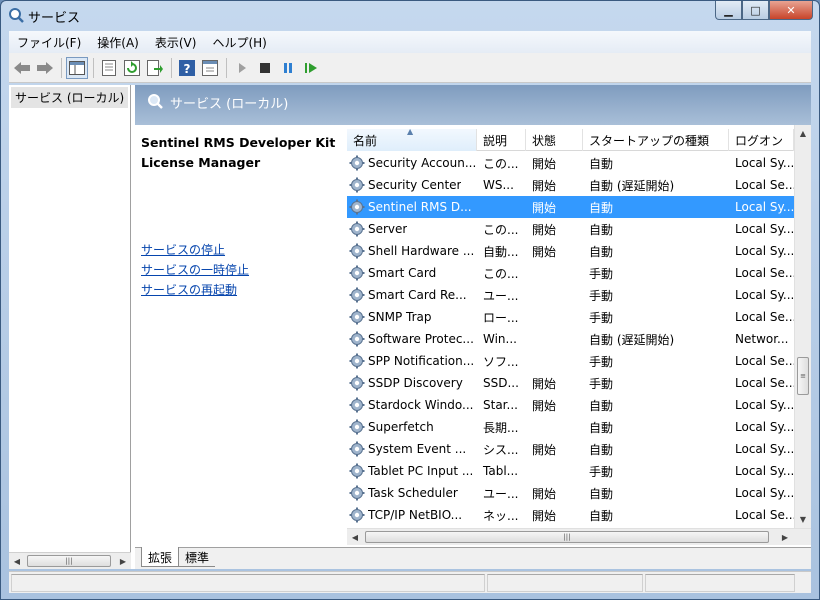 This screenshot has width=820, height=600. Describe the element at coordinates (77, 67) in the screenshot. I see `console-tree-button` at that location.